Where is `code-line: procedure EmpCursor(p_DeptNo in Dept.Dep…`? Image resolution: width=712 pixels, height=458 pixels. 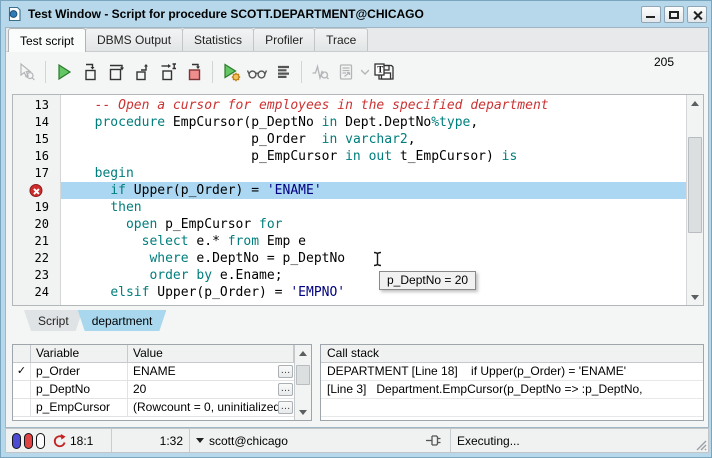
code-line: procedure EmpCursor(p_DeptNo in Dept.Dep… is located at coordinates (373, 122).